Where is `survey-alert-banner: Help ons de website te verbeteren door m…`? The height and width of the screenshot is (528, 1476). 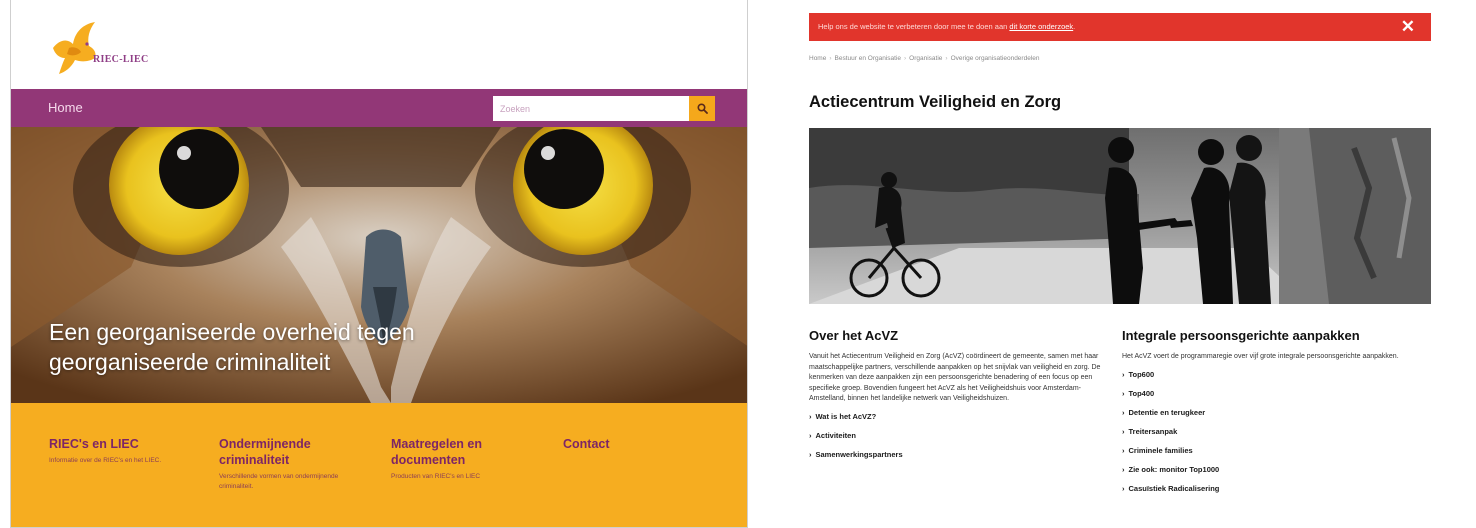 survey-alert-banner: Help ons de website te verbeteren door m… is located at coordinates (1120, 27).